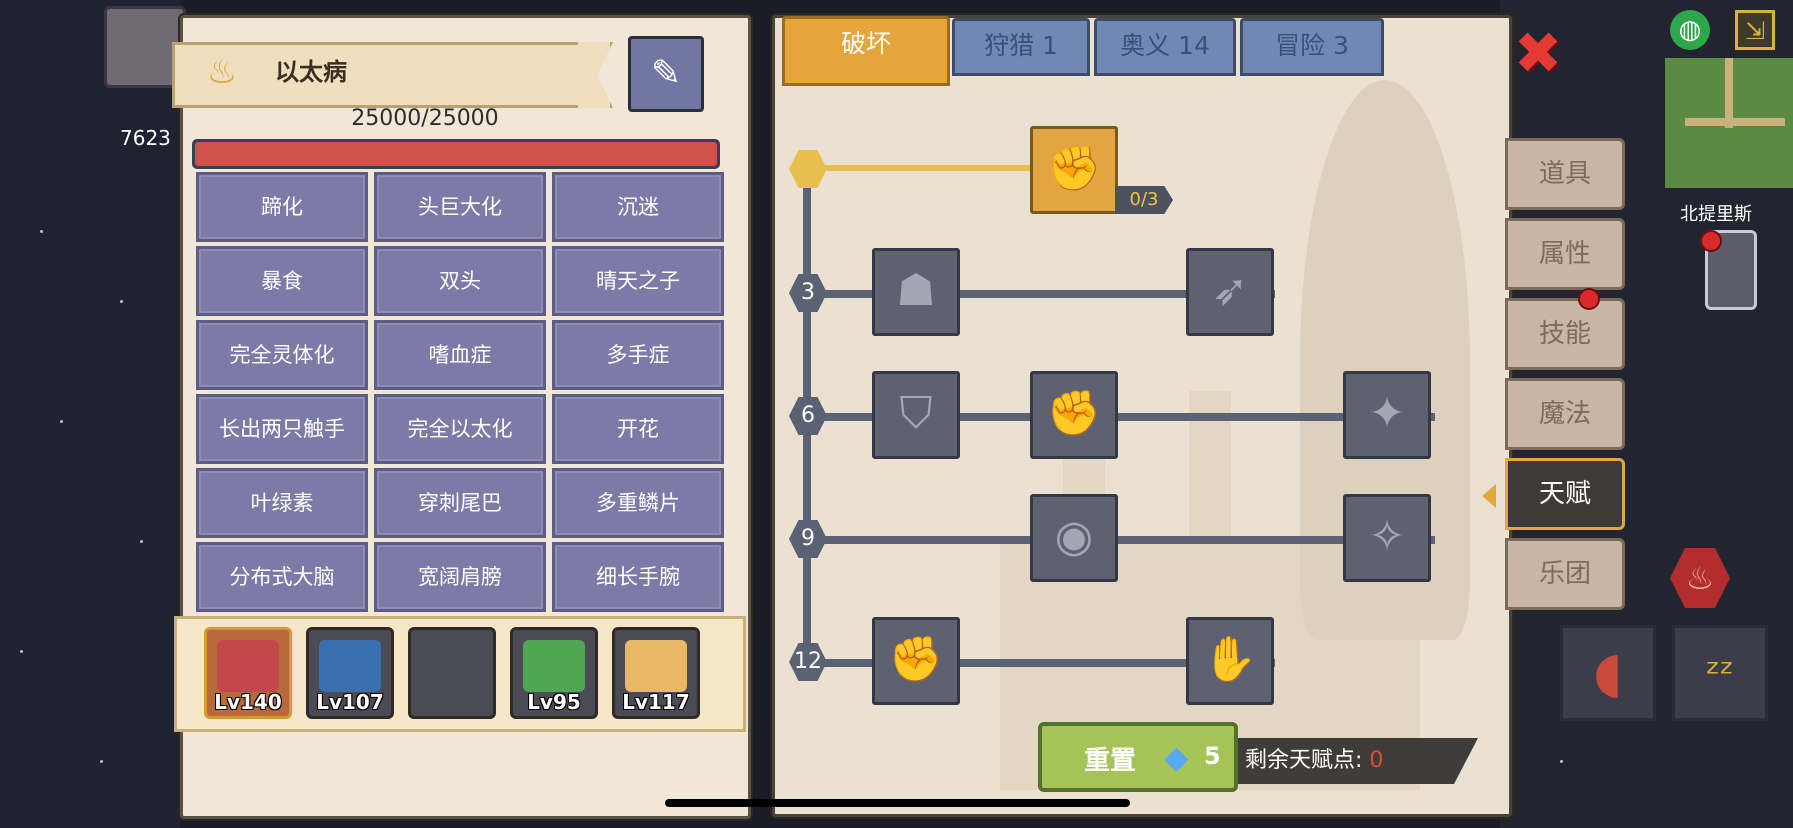 The image size is (1793, 828). Describe the element at coordinates (916, 415) in the screenshot. I see `shield-break-icon: ⛉` at that location.